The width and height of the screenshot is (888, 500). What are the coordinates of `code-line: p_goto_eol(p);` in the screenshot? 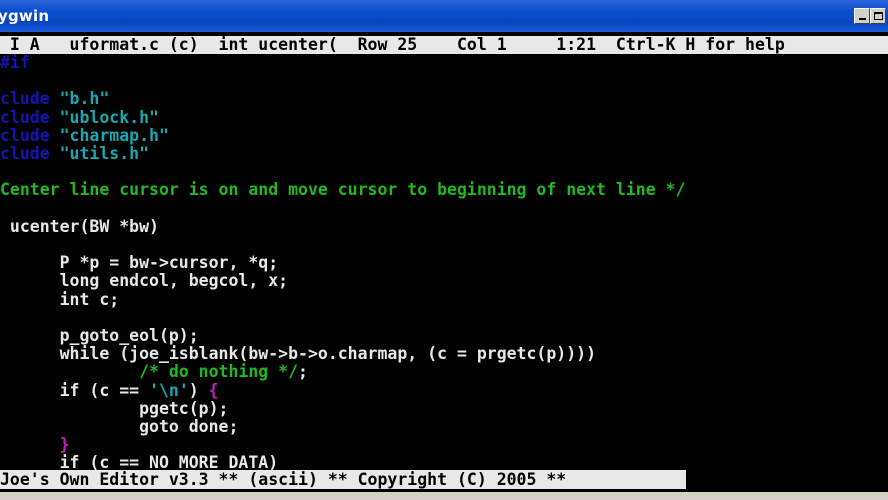 It's located at (99, 336).